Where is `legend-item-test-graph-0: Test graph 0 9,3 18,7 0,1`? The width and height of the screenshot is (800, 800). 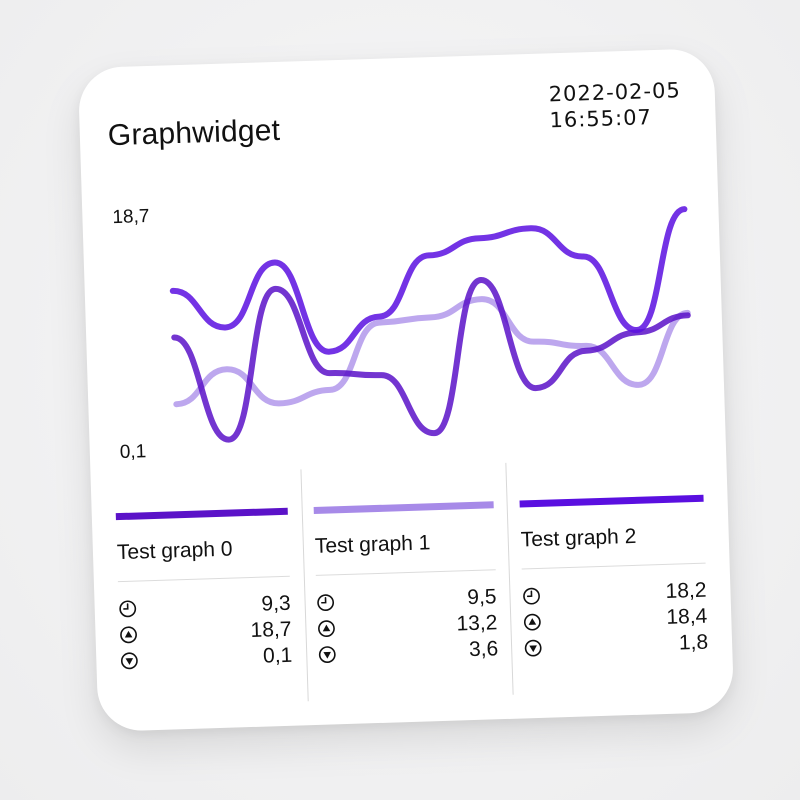 legend-item-test-graph-0: Test graph 0 9,3 18,7 0,1 is located at coordinates (204, 588).